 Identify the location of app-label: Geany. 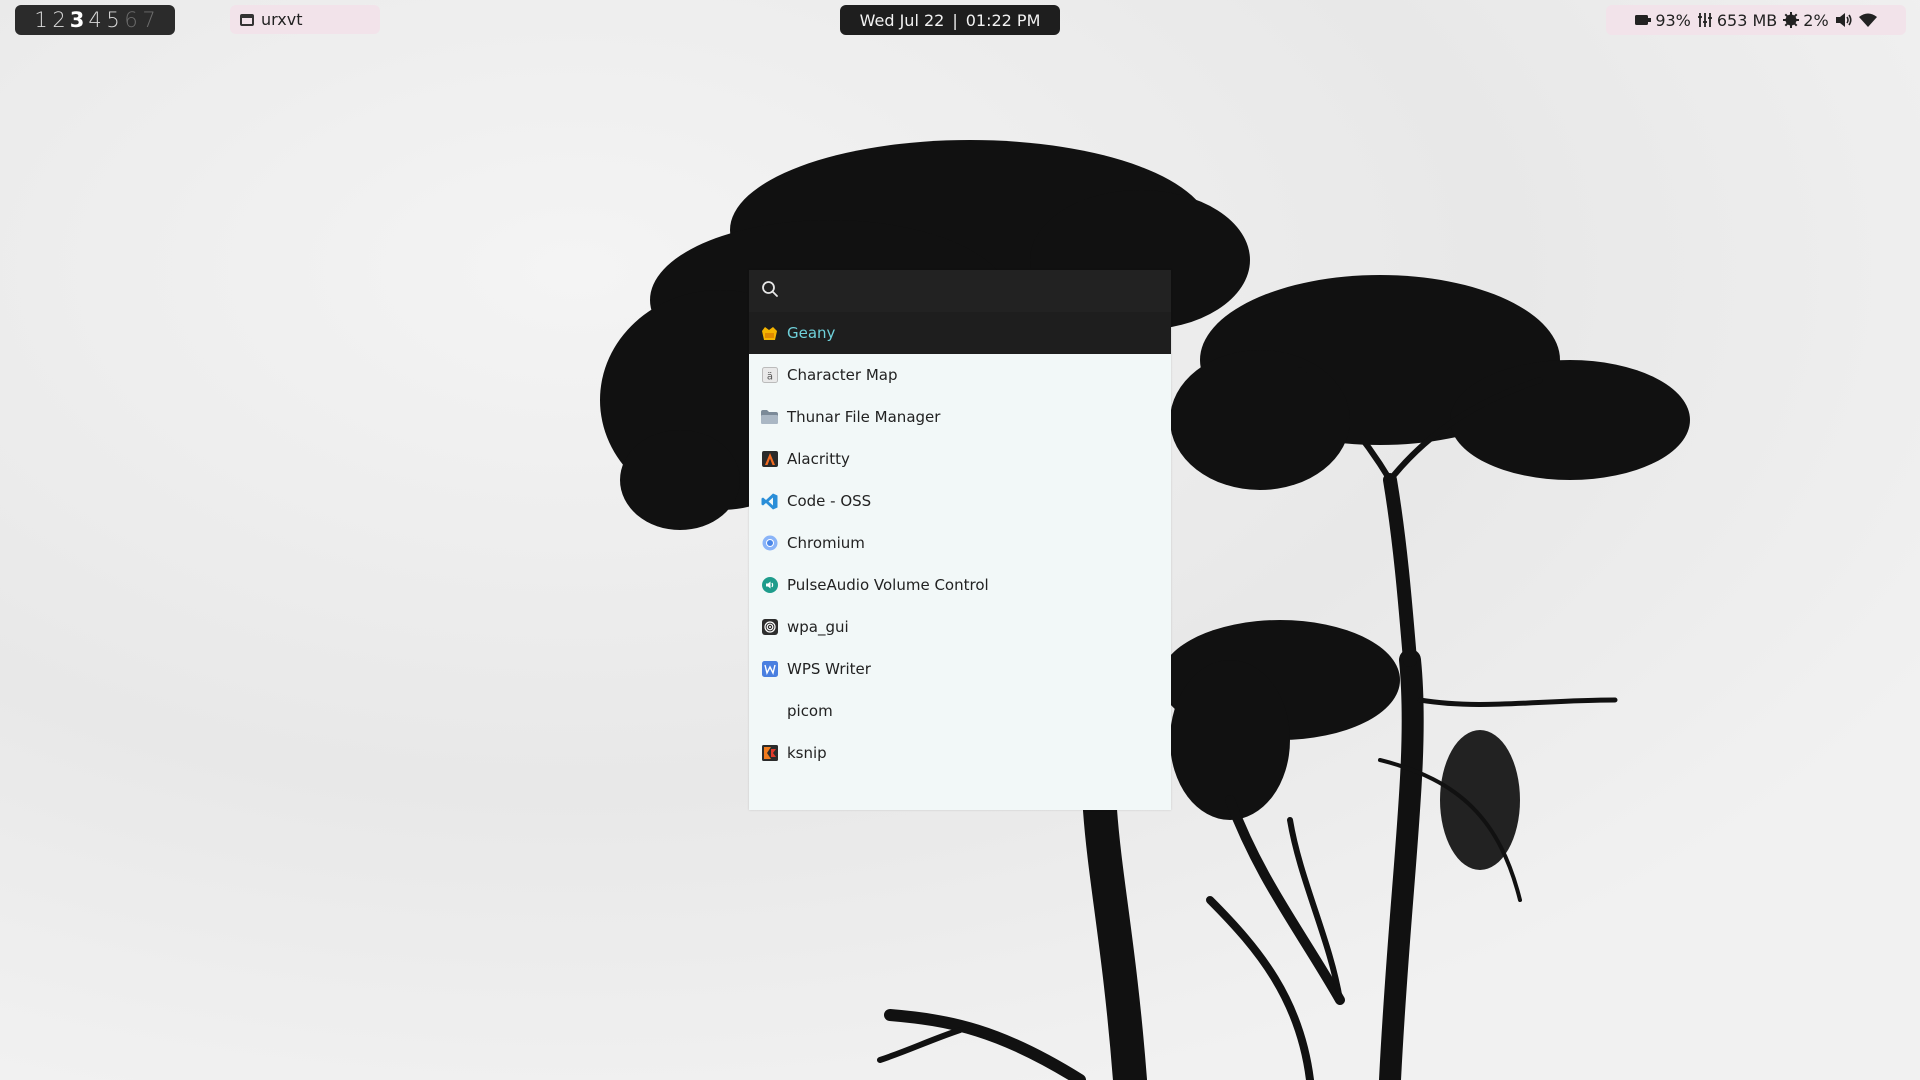
(811, 333).